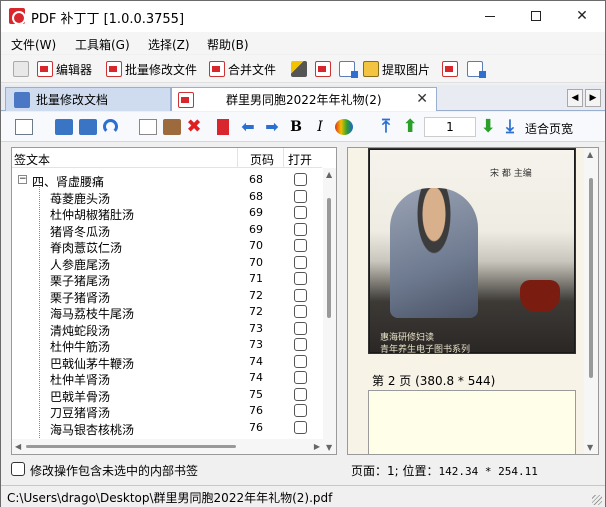 Image resolution: width=606 pixels, height=507 pixels. I want to click on arrow-right-icon: ➡, so click(272, 127).